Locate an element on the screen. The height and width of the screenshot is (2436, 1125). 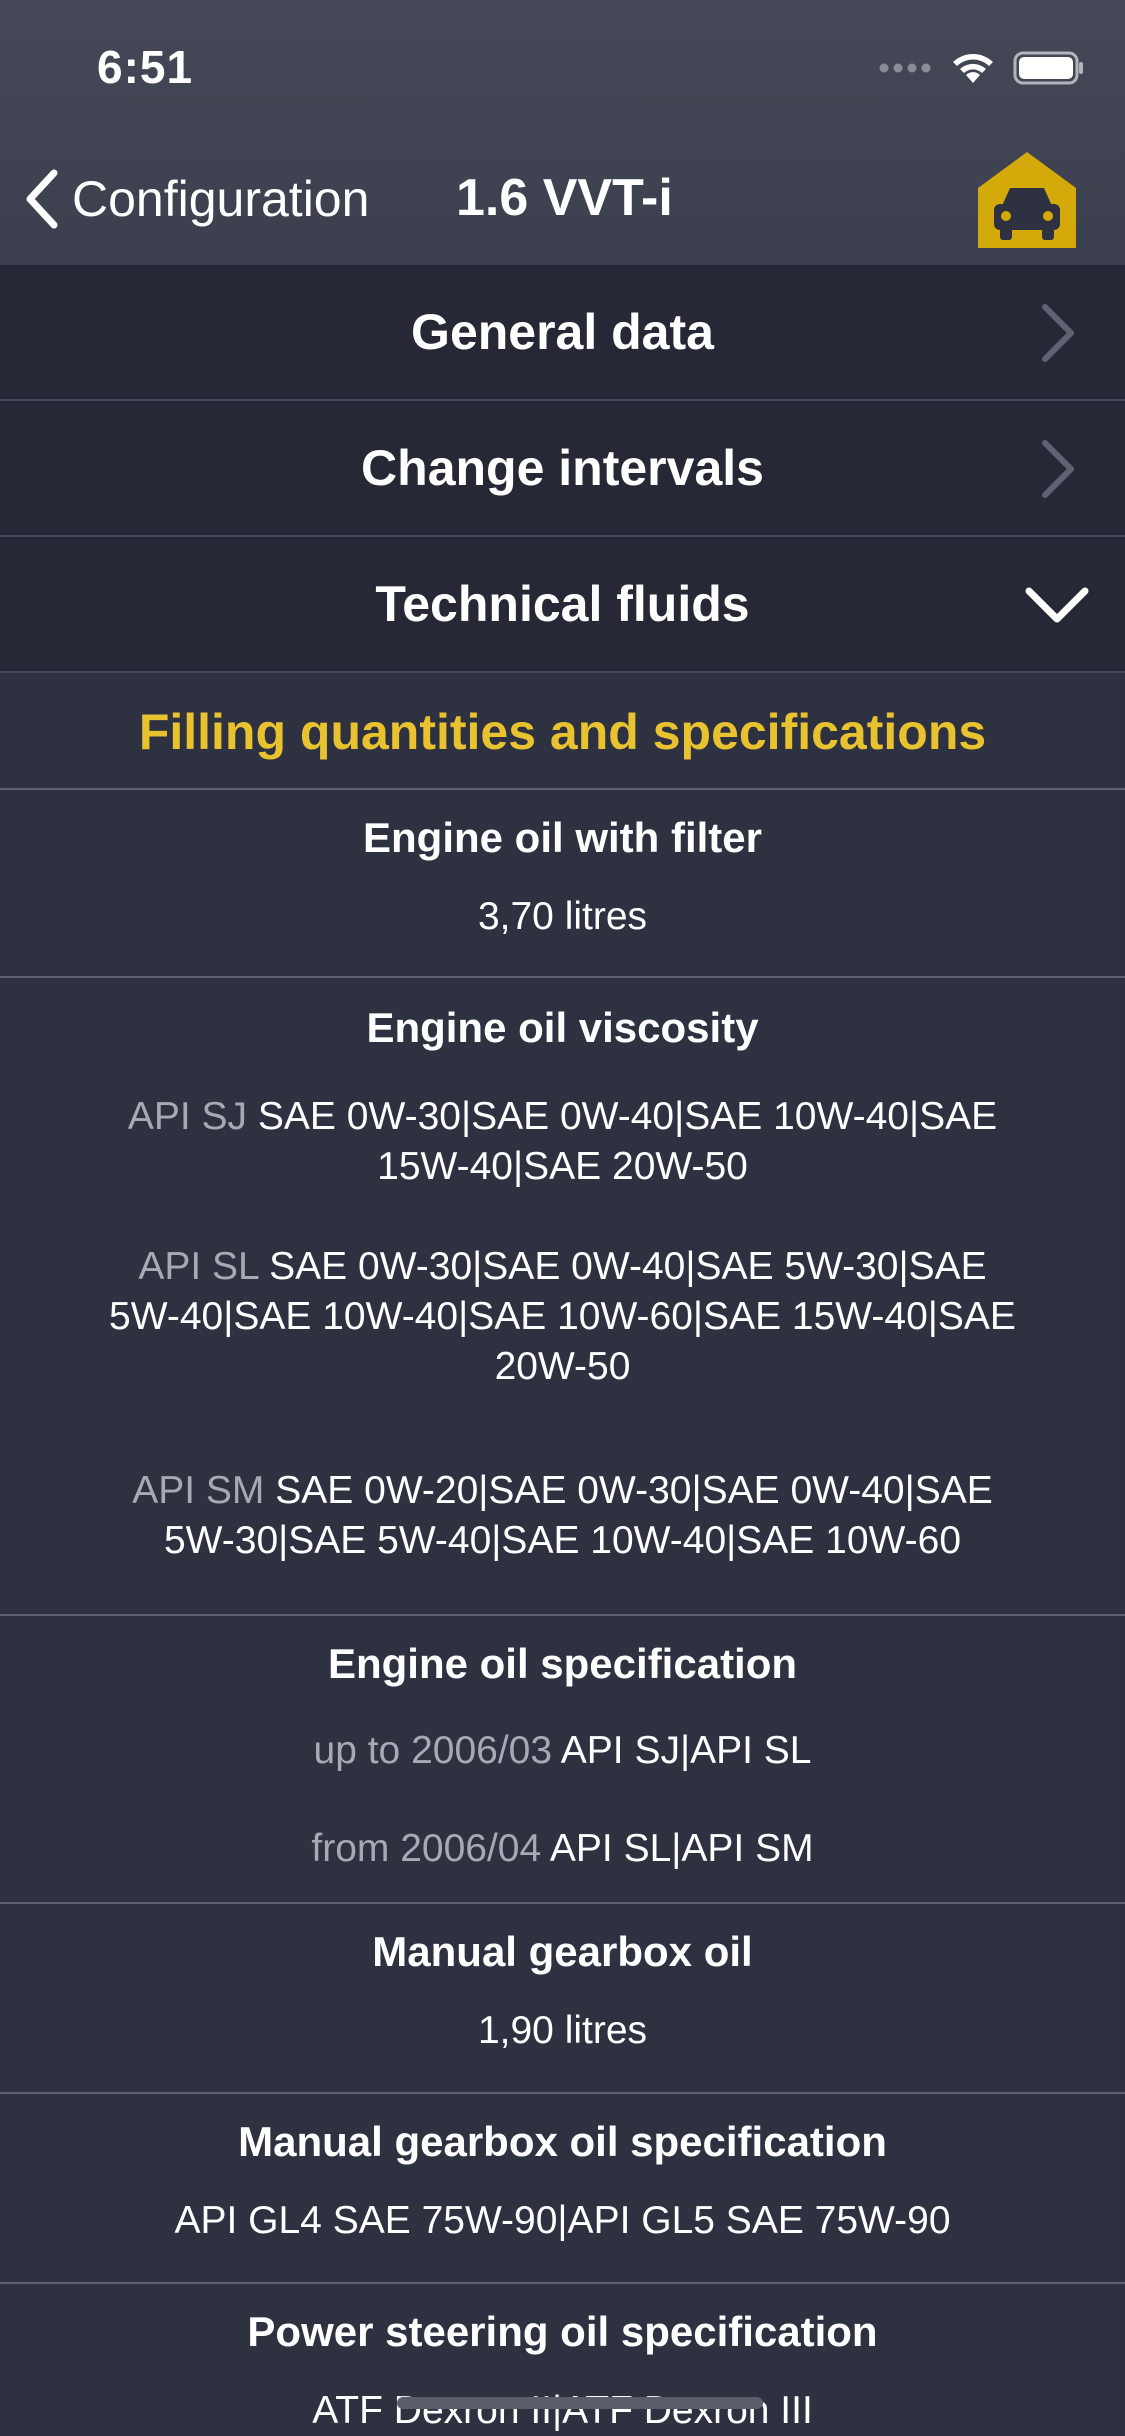
battery-icon is located at coordinates (1048, 68).